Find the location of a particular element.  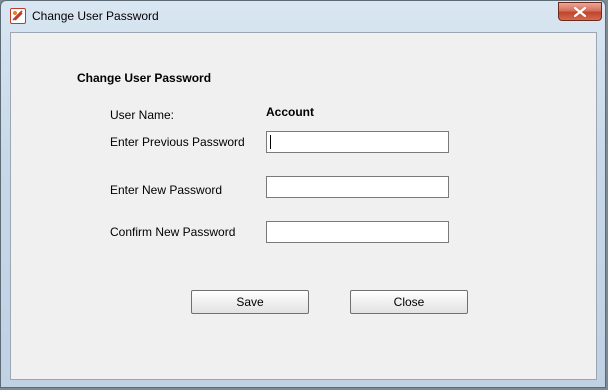

new-password-label: Enter New Password is located at coordinates (166, 190).